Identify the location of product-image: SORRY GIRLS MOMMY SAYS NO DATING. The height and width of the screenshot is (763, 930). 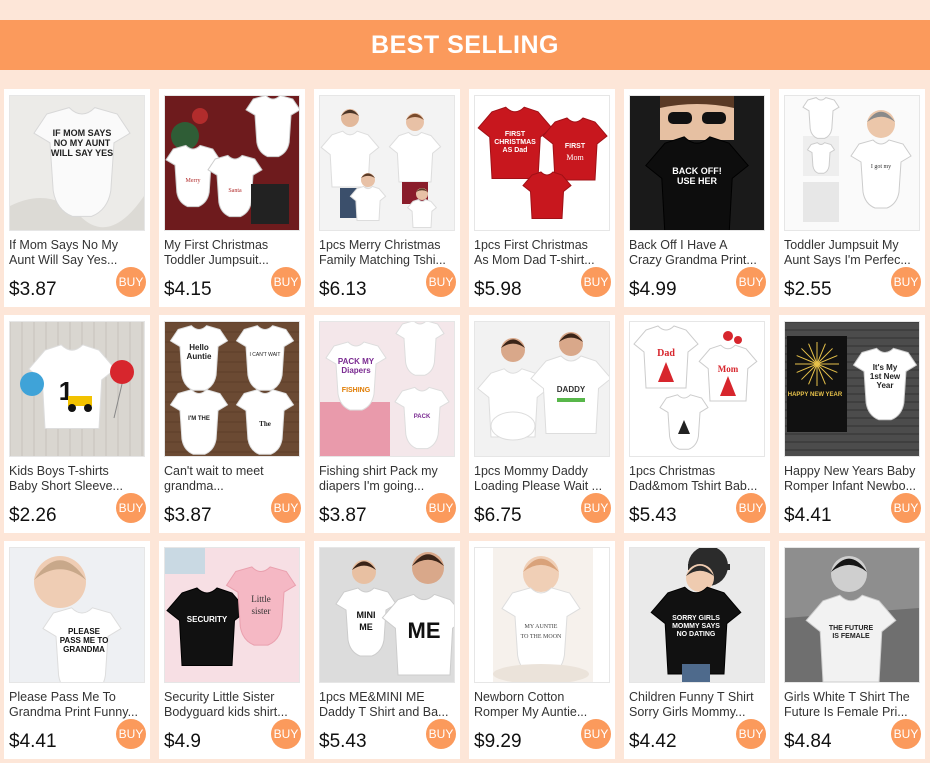
(697, 615).